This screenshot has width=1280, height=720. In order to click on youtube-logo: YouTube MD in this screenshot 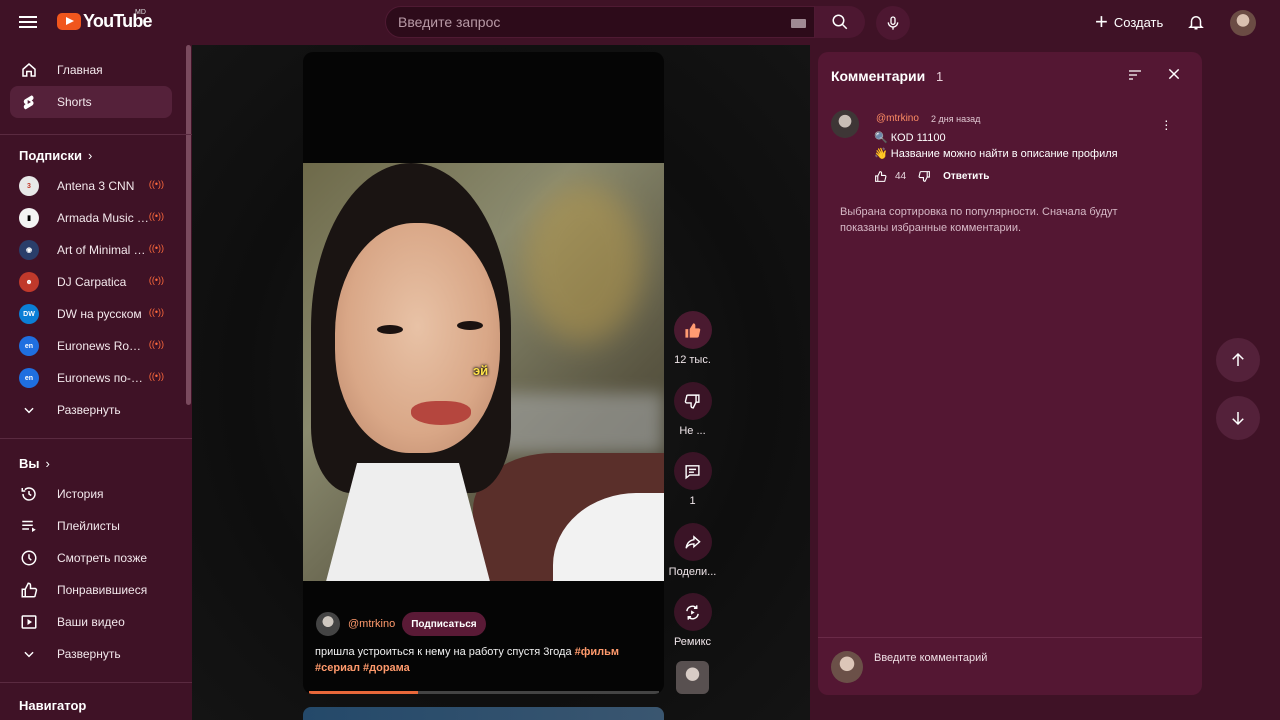, I will do `click(105, 20)`.